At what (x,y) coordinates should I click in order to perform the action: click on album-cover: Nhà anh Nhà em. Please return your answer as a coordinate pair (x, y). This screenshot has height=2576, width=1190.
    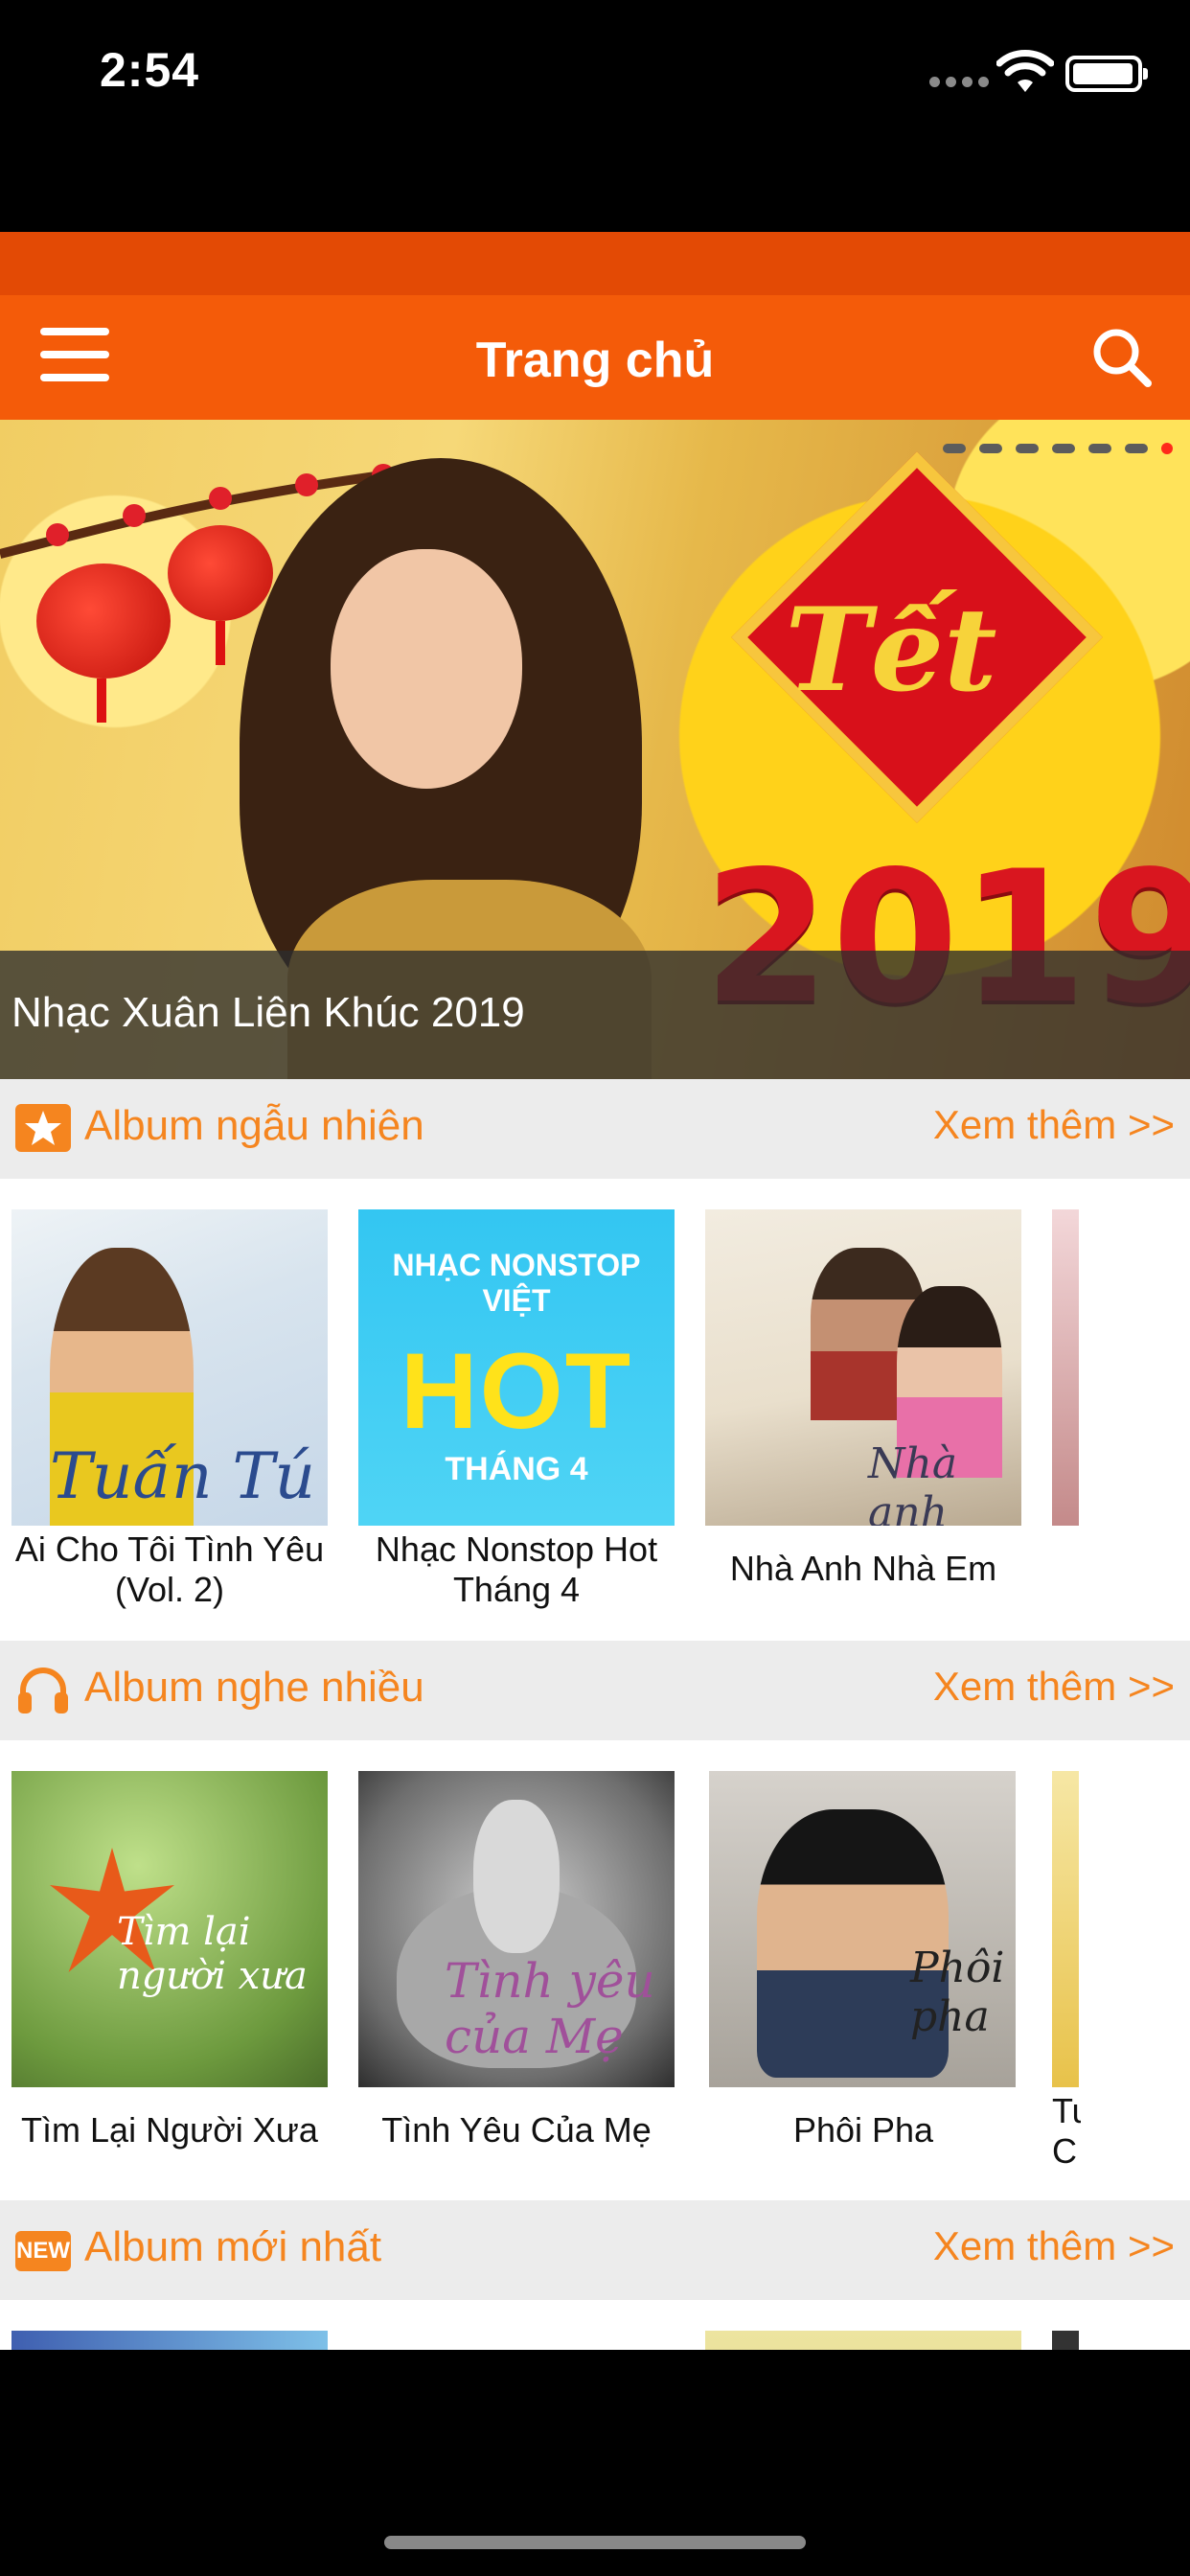
    Looking at the image, I should click on (863, 1367).